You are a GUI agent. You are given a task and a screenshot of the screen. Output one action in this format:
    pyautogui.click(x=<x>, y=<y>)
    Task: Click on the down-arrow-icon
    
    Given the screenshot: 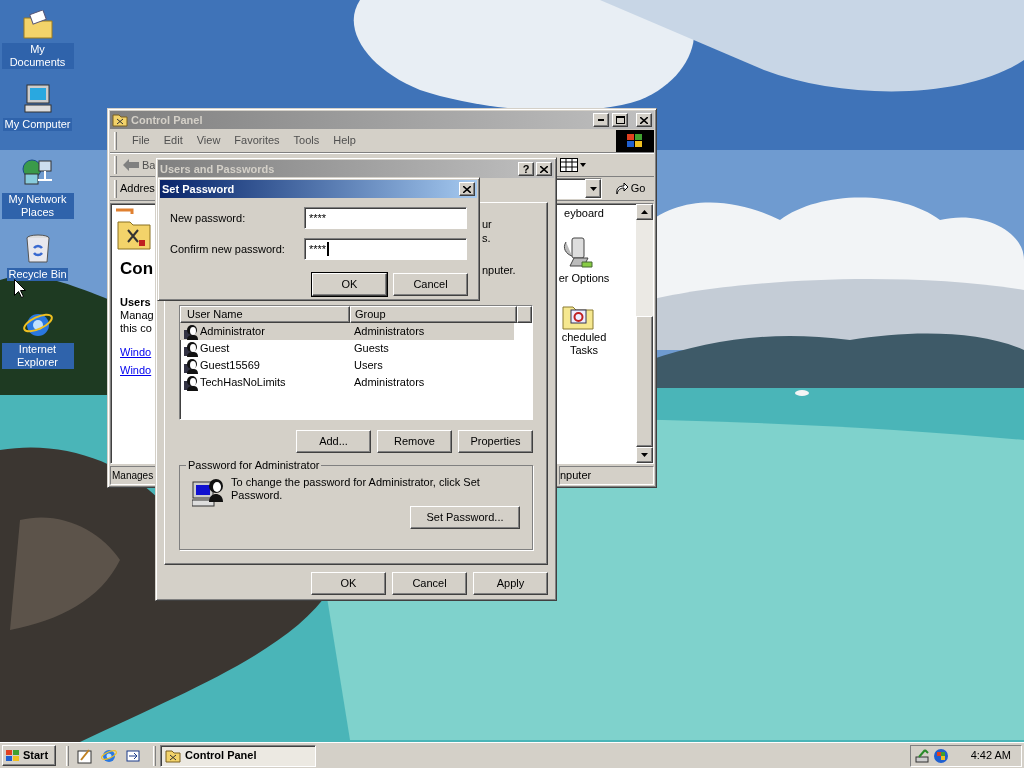 What is the action you would take?
    pyautogui.click(x=644, y=455)
    